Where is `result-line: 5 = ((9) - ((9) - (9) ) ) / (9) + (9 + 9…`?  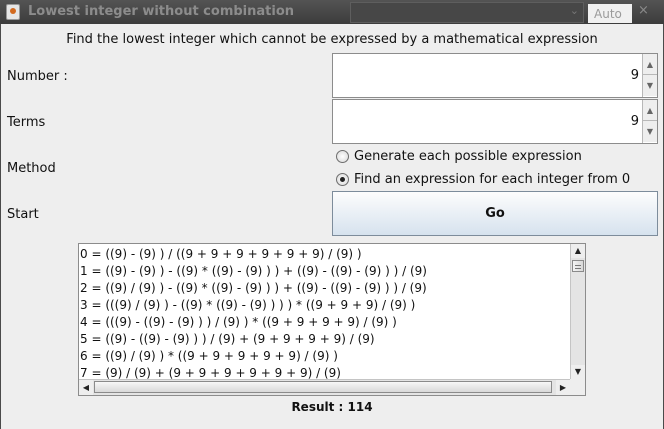 result-line: 5 = ((9) - ((9) - (9) ) ) / (9) + (9 + 9… is located at coordinates (227, 339).